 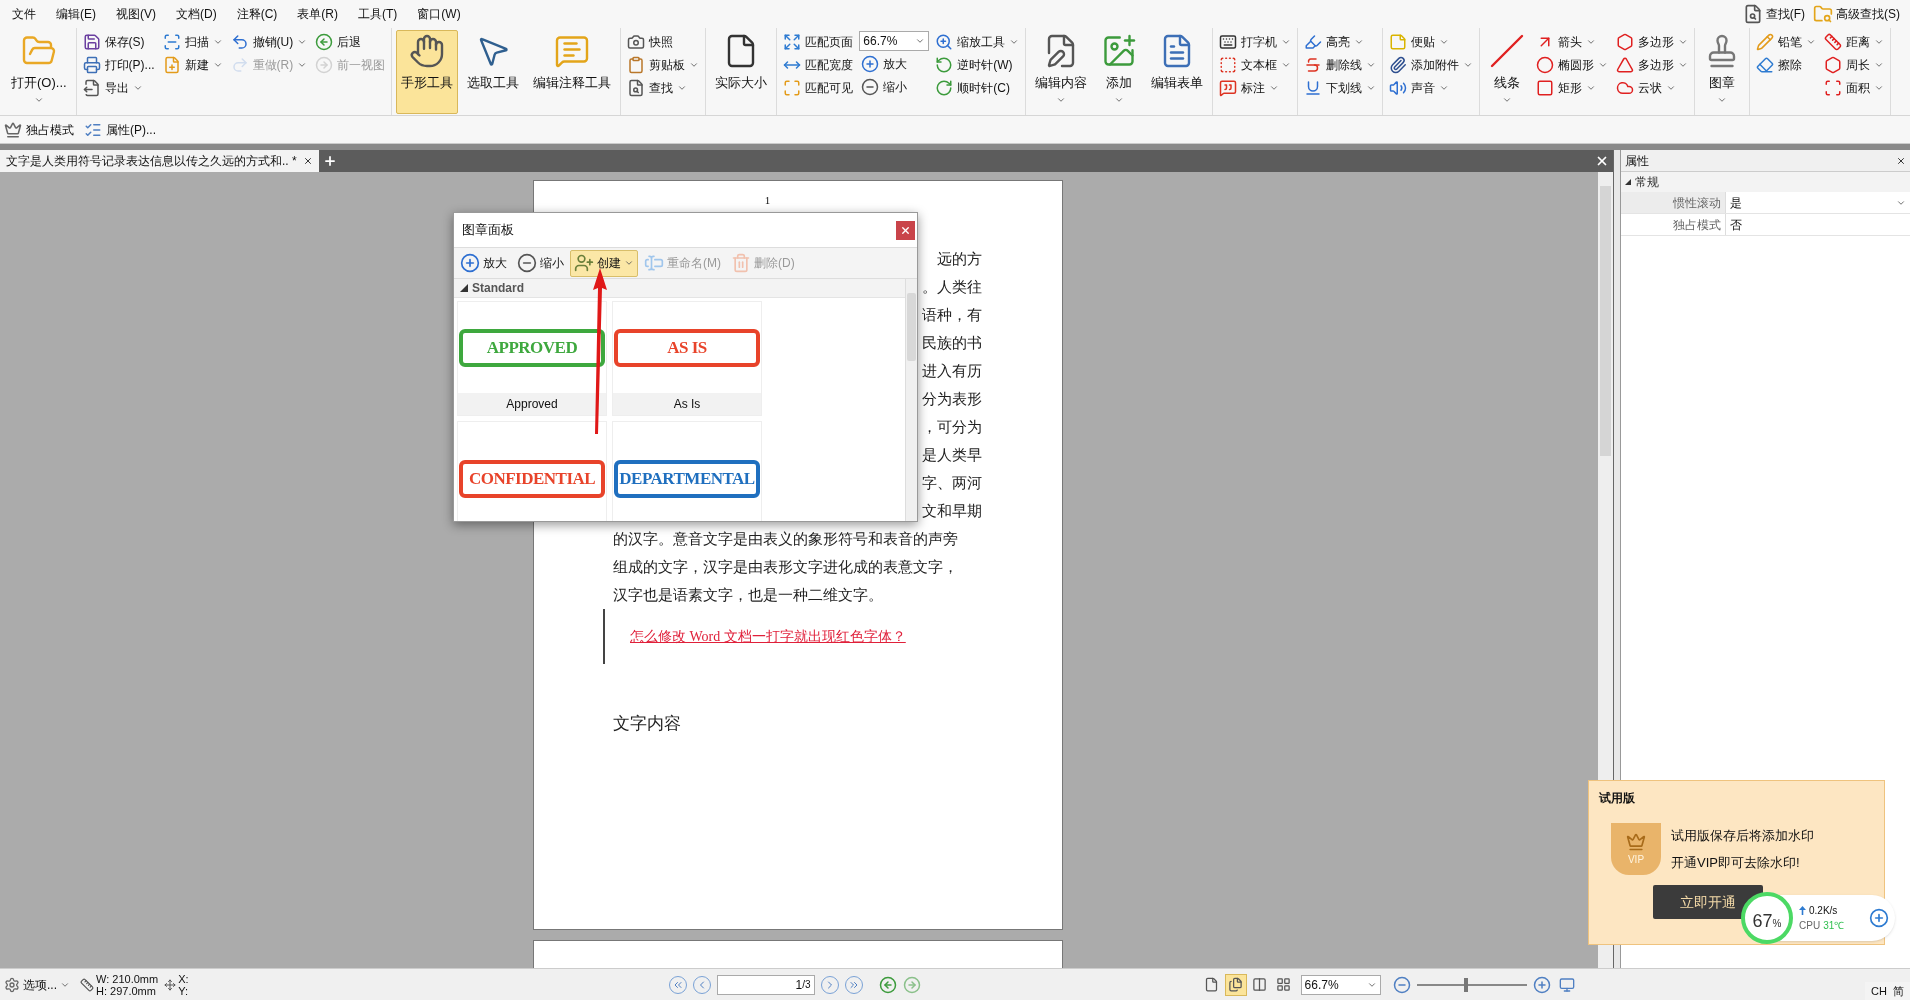 I want to click on stamp-label: Approved, so click(x=532, y=404).